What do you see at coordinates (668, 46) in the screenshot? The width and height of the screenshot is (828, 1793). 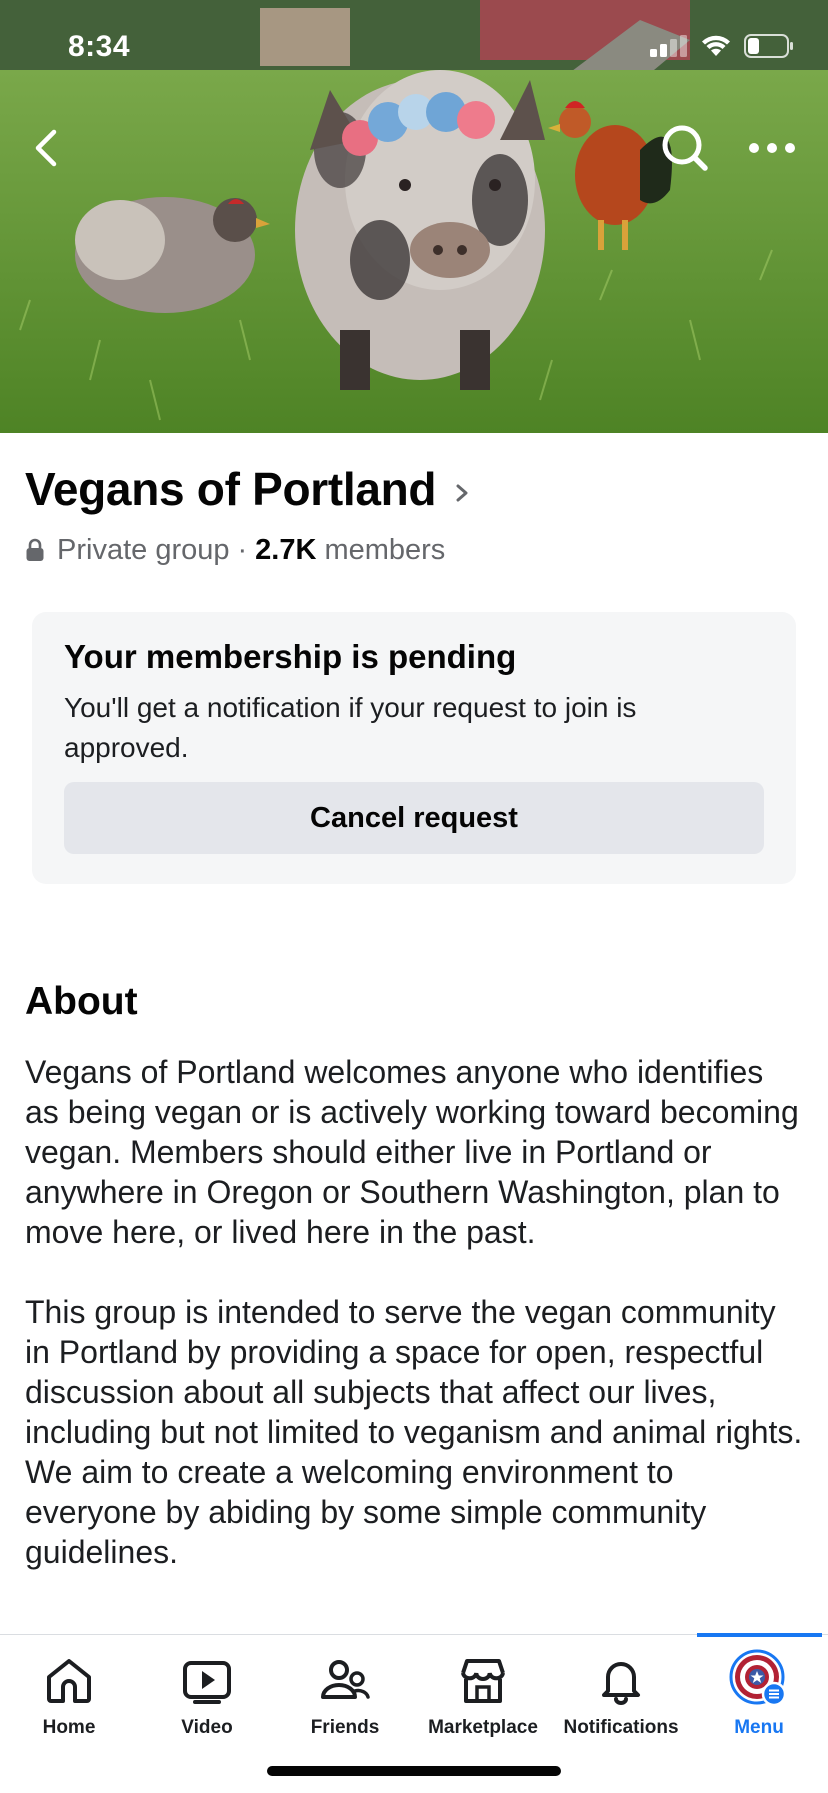 I see `signal-icon` at bounding box center [668, 46].